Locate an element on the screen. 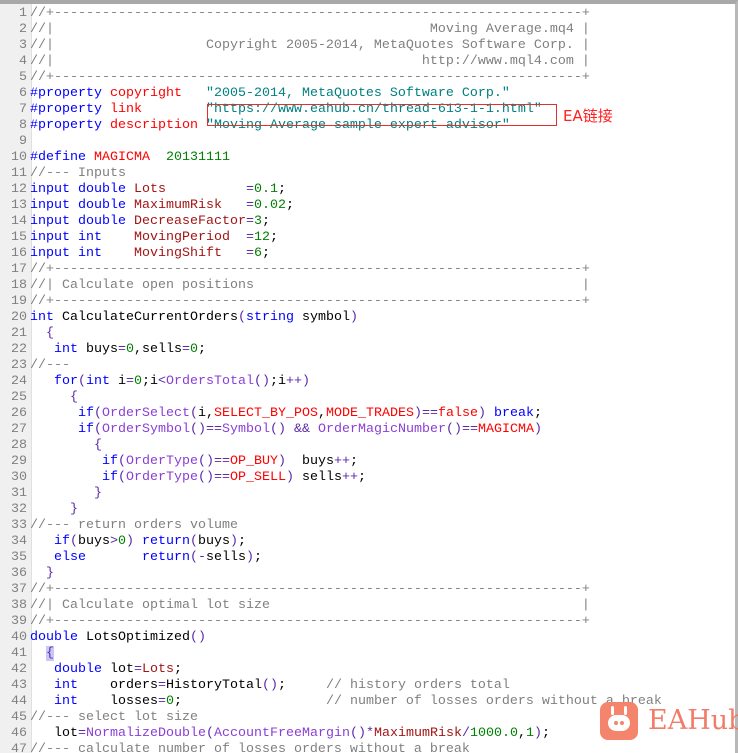 Image resolution: width=738 pixels, height=753 pixels. code-line: 10 #define MAGICMA 20131111 is located at coordinates (331, 158).